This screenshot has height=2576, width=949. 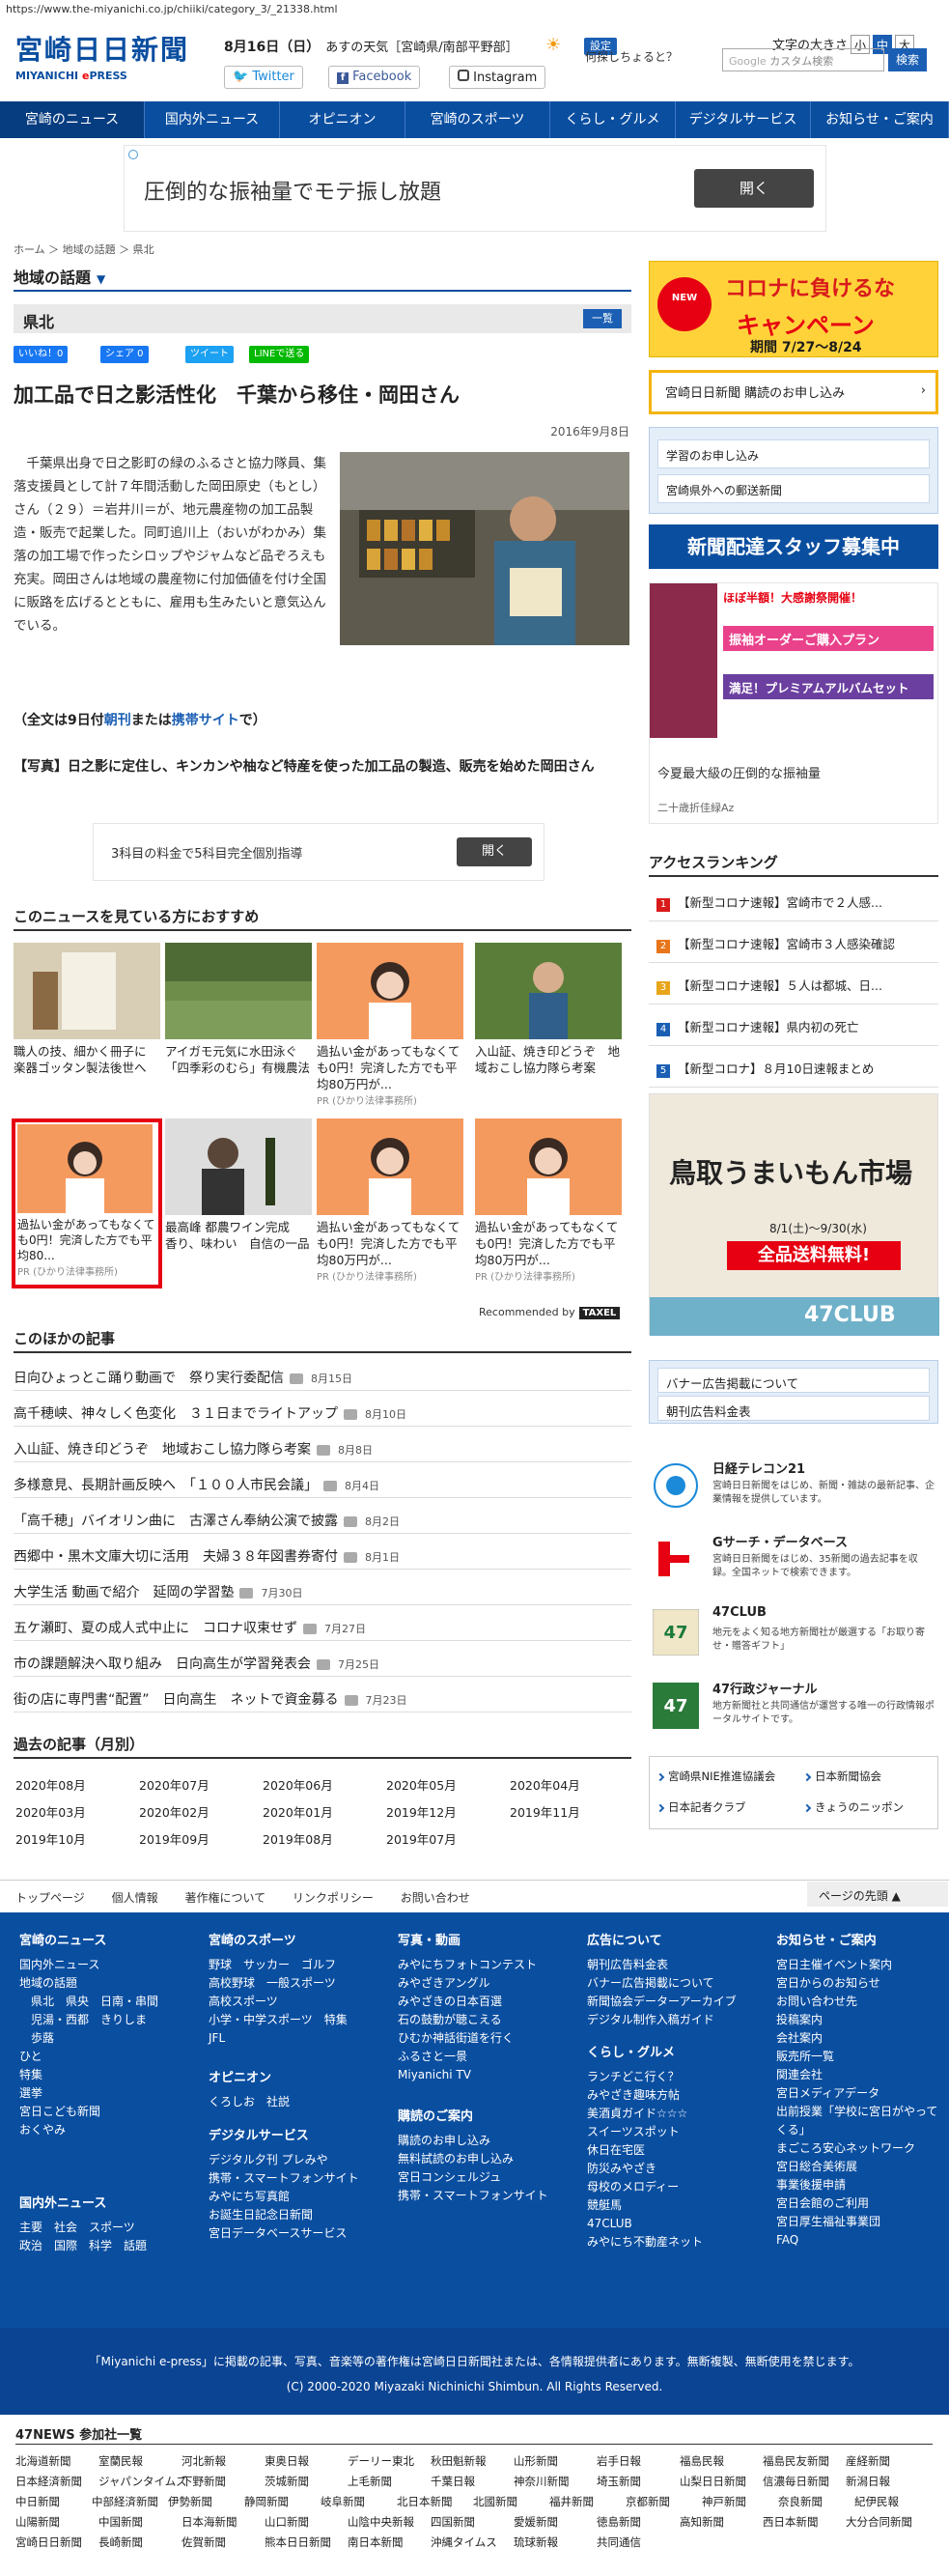 I want to click on footer-link: 販売所一覧, so click(x=862, y=2057).